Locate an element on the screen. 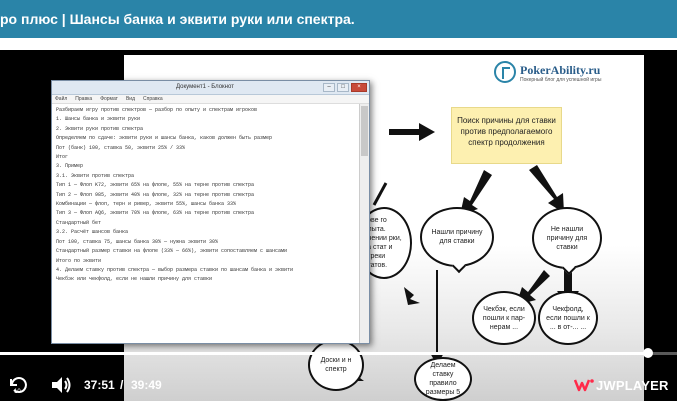 This screenshot has height=401, width=677. text-line: 2. Эквити руки против спектра is located at coordinates (100, 128).